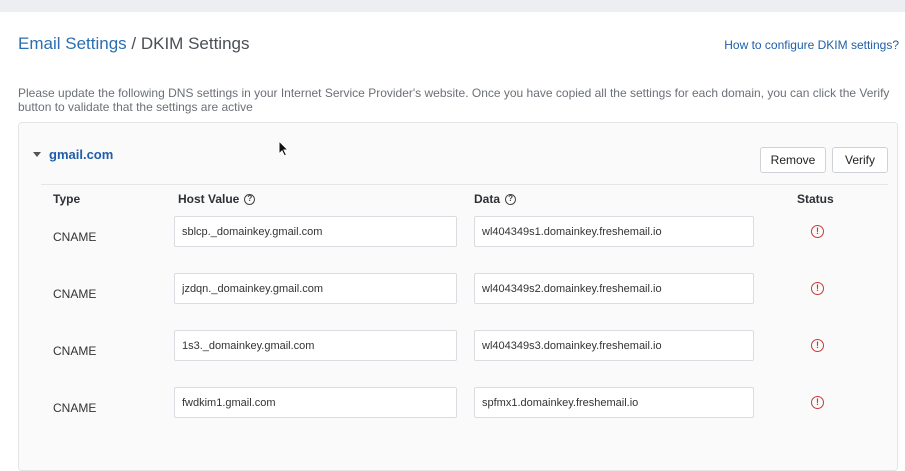 The width and height of the screenshot is (905, 471). Describe the element at coordinates (217, 199) in the screenshot. I see `header-host-value: Host Value ?` at that location.